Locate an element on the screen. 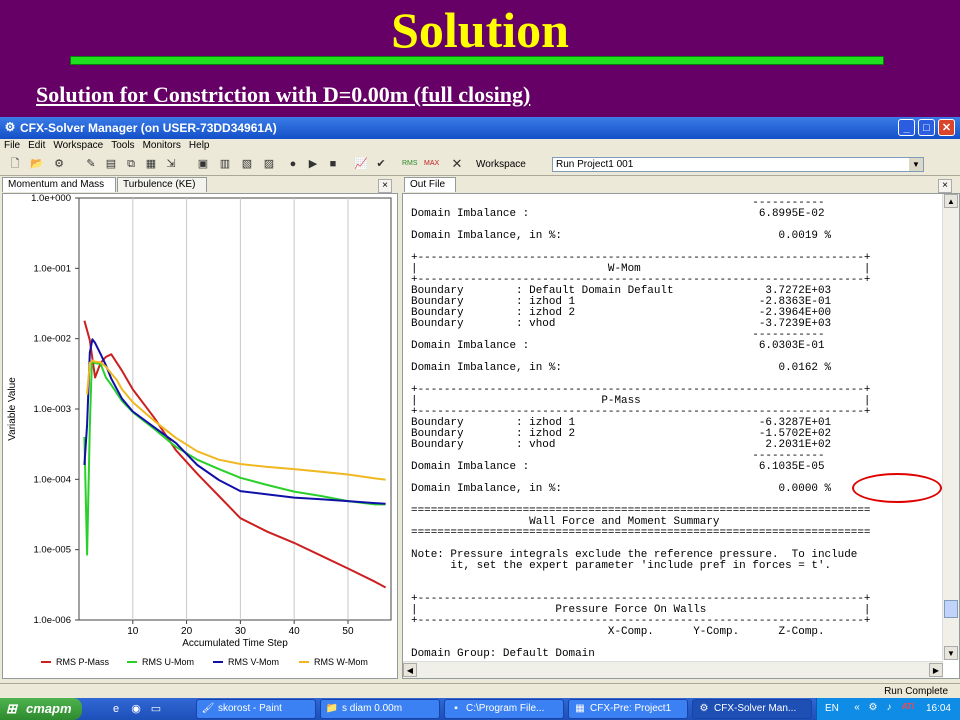  language-indicator: EN is located at coordinates (832, 708).